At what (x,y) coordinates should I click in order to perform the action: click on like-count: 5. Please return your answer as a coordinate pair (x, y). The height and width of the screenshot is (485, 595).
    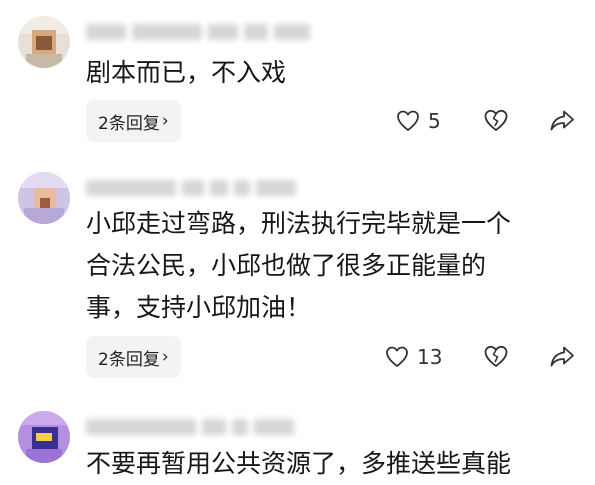
    Looking at the image, I should click on (434, 121).